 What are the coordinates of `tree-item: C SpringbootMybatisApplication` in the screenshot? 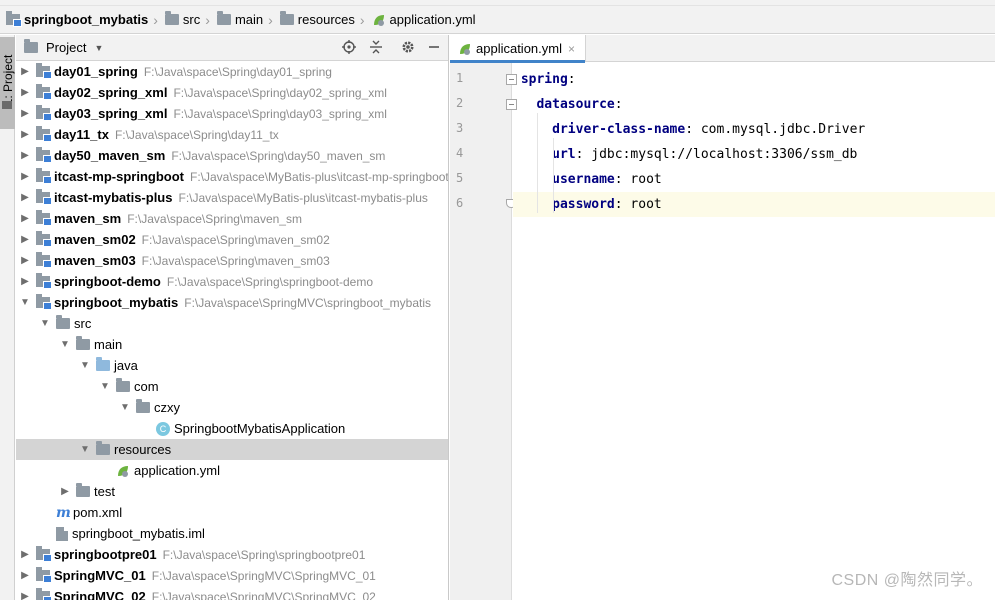 It's located at (232, 428).